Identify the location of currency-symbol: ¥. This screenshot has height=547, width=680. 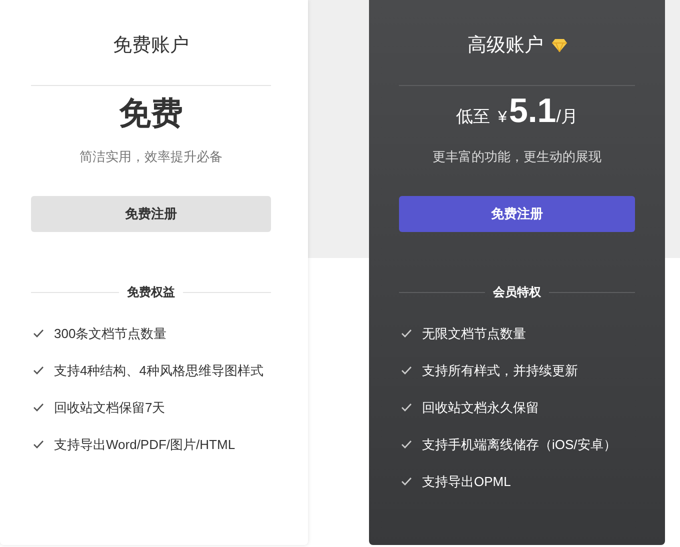
(502, 118).